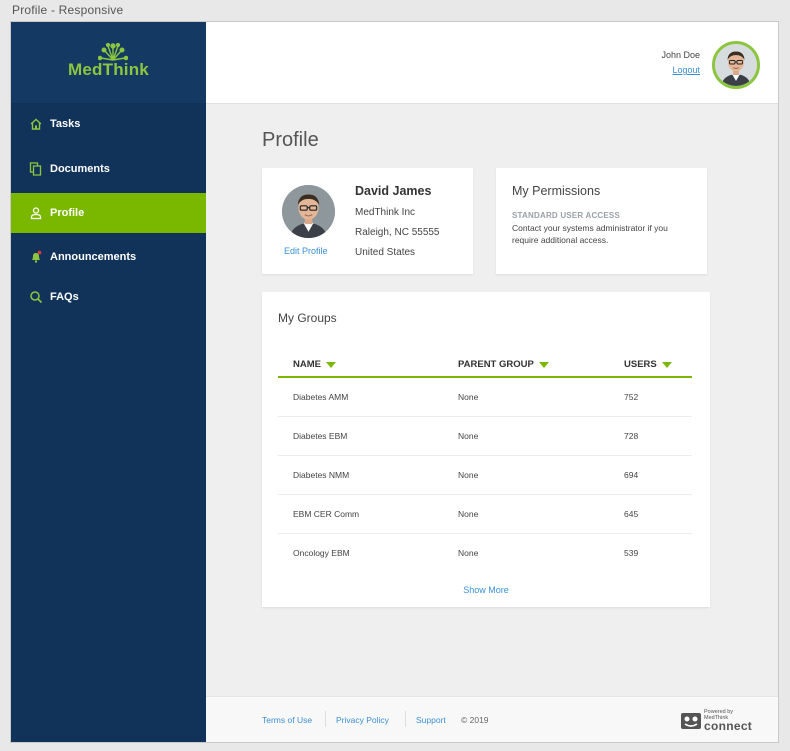 The height and width of the screenshot is (751, 790). Describe the element at coordinates (290, 140) in the screenshot. I see `page-title: Profile` at that location.